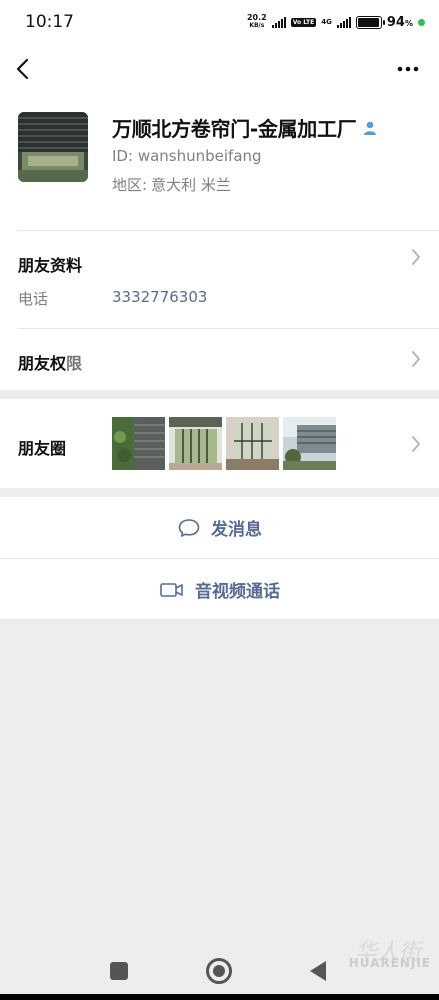  Describe the element at coordinates (257, 25) in the screenshot. I see `net-speed-unit: KB/s` at that location.